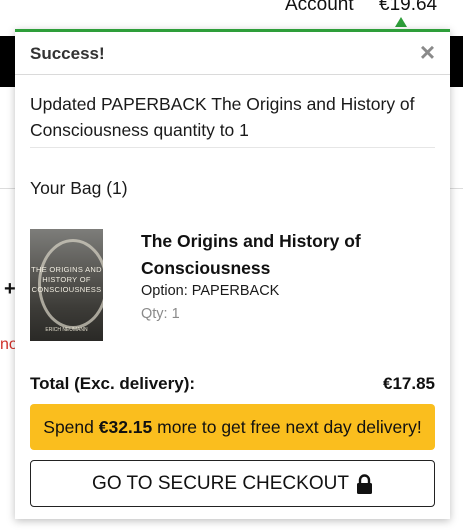  What do you see at coordinates (79, 188) in the screenshot?
I see `bag-title: Your Bag (1)` at bounding box center [79, 188].